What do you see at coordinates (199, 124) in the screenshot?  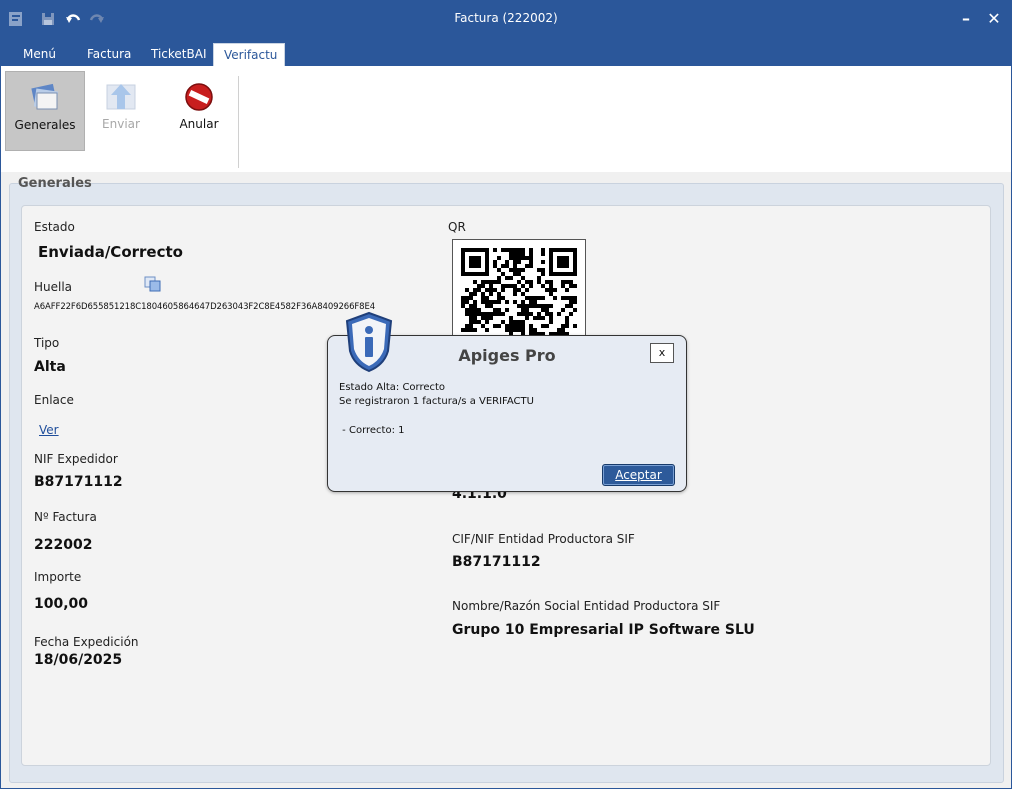 I see `anular-label: Anular` at bounding box center [199, 124].